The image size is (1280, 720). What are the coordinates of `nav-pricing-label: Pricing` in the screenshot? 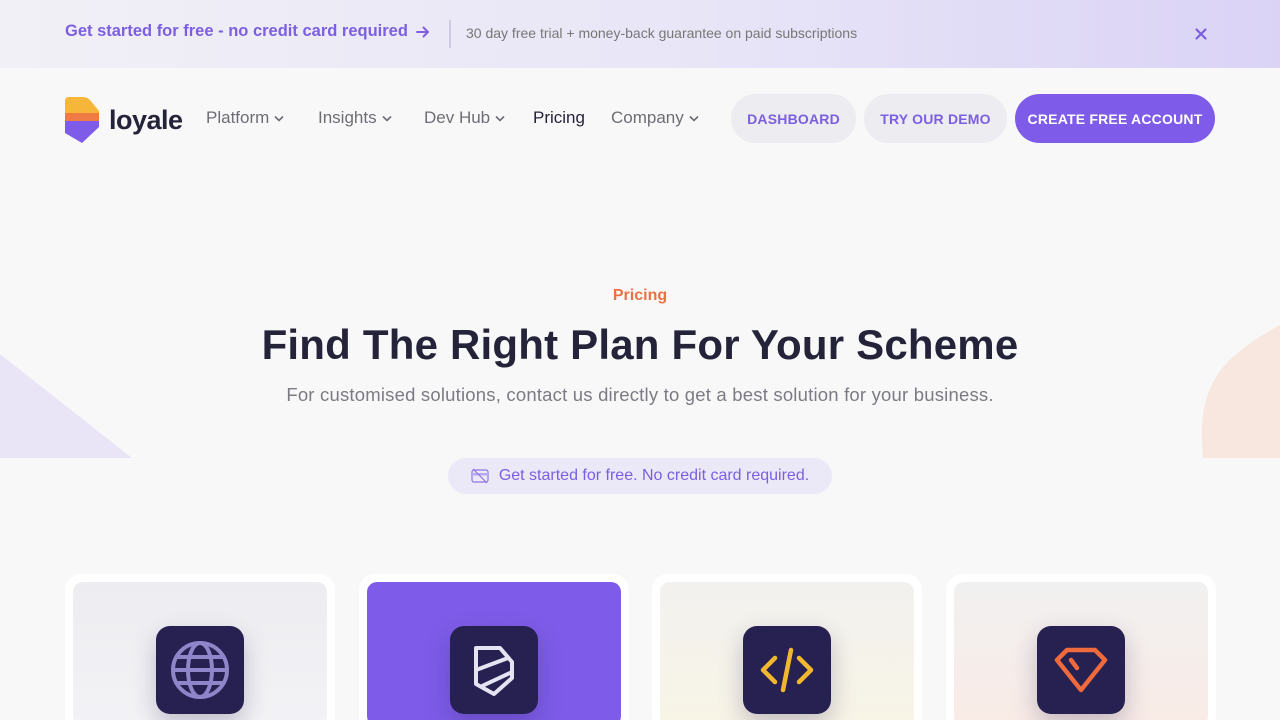 It's located at (559, 117).